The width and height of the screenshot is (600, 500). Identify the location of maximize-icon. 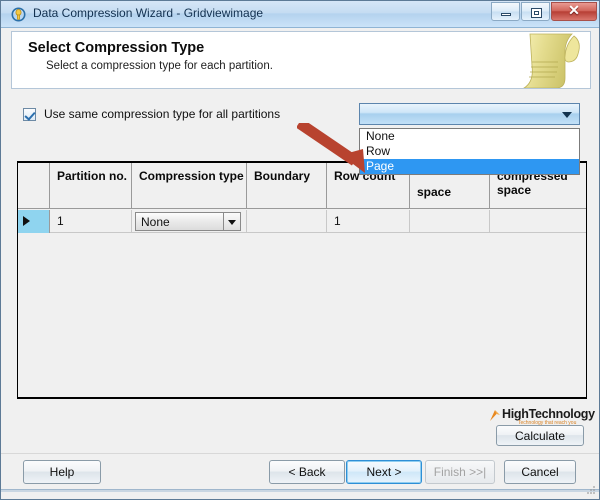
(536, 13).